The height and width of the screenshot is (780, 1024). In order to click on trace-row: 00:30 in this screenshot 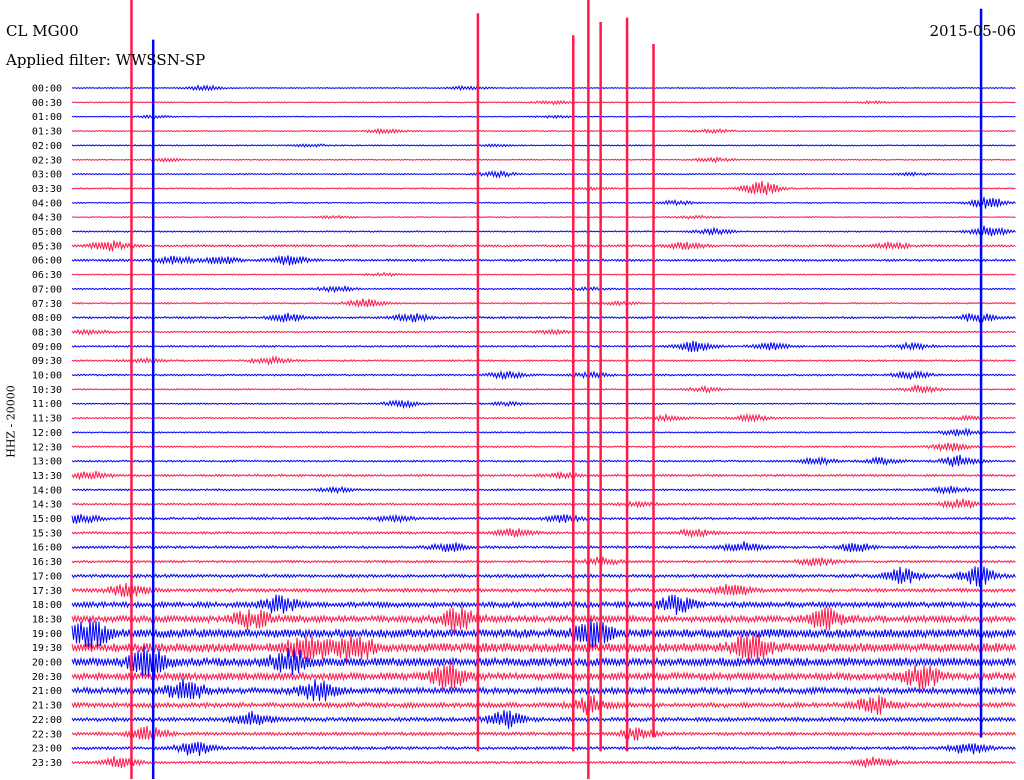, I will do `click(524, 103)`.